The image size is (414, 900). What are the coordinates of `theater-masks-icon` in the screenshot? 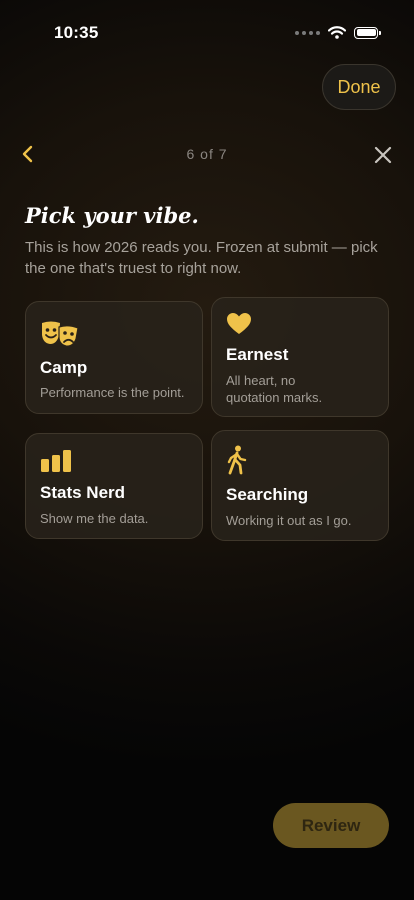 It's located at (60, 334).